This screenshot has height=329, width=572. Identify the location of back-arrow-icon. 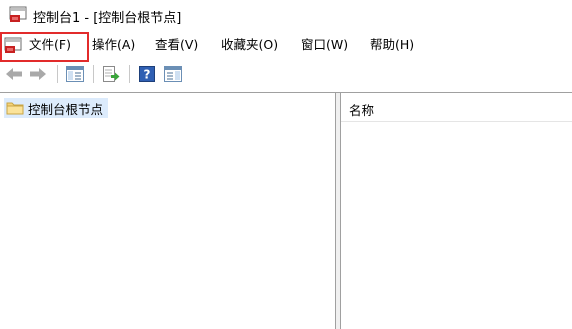
(14, 74).